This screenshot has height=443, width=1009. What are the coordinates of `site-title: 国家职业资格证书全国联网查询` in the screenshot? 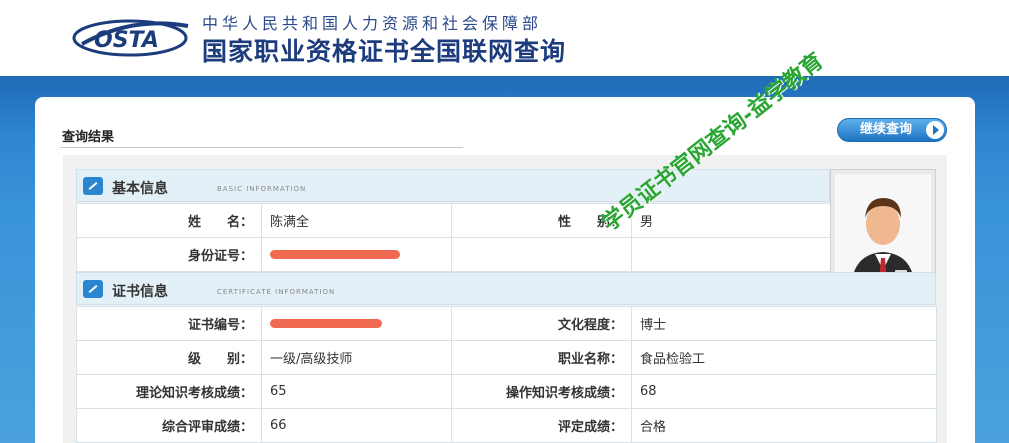 It's located at (384, 51).